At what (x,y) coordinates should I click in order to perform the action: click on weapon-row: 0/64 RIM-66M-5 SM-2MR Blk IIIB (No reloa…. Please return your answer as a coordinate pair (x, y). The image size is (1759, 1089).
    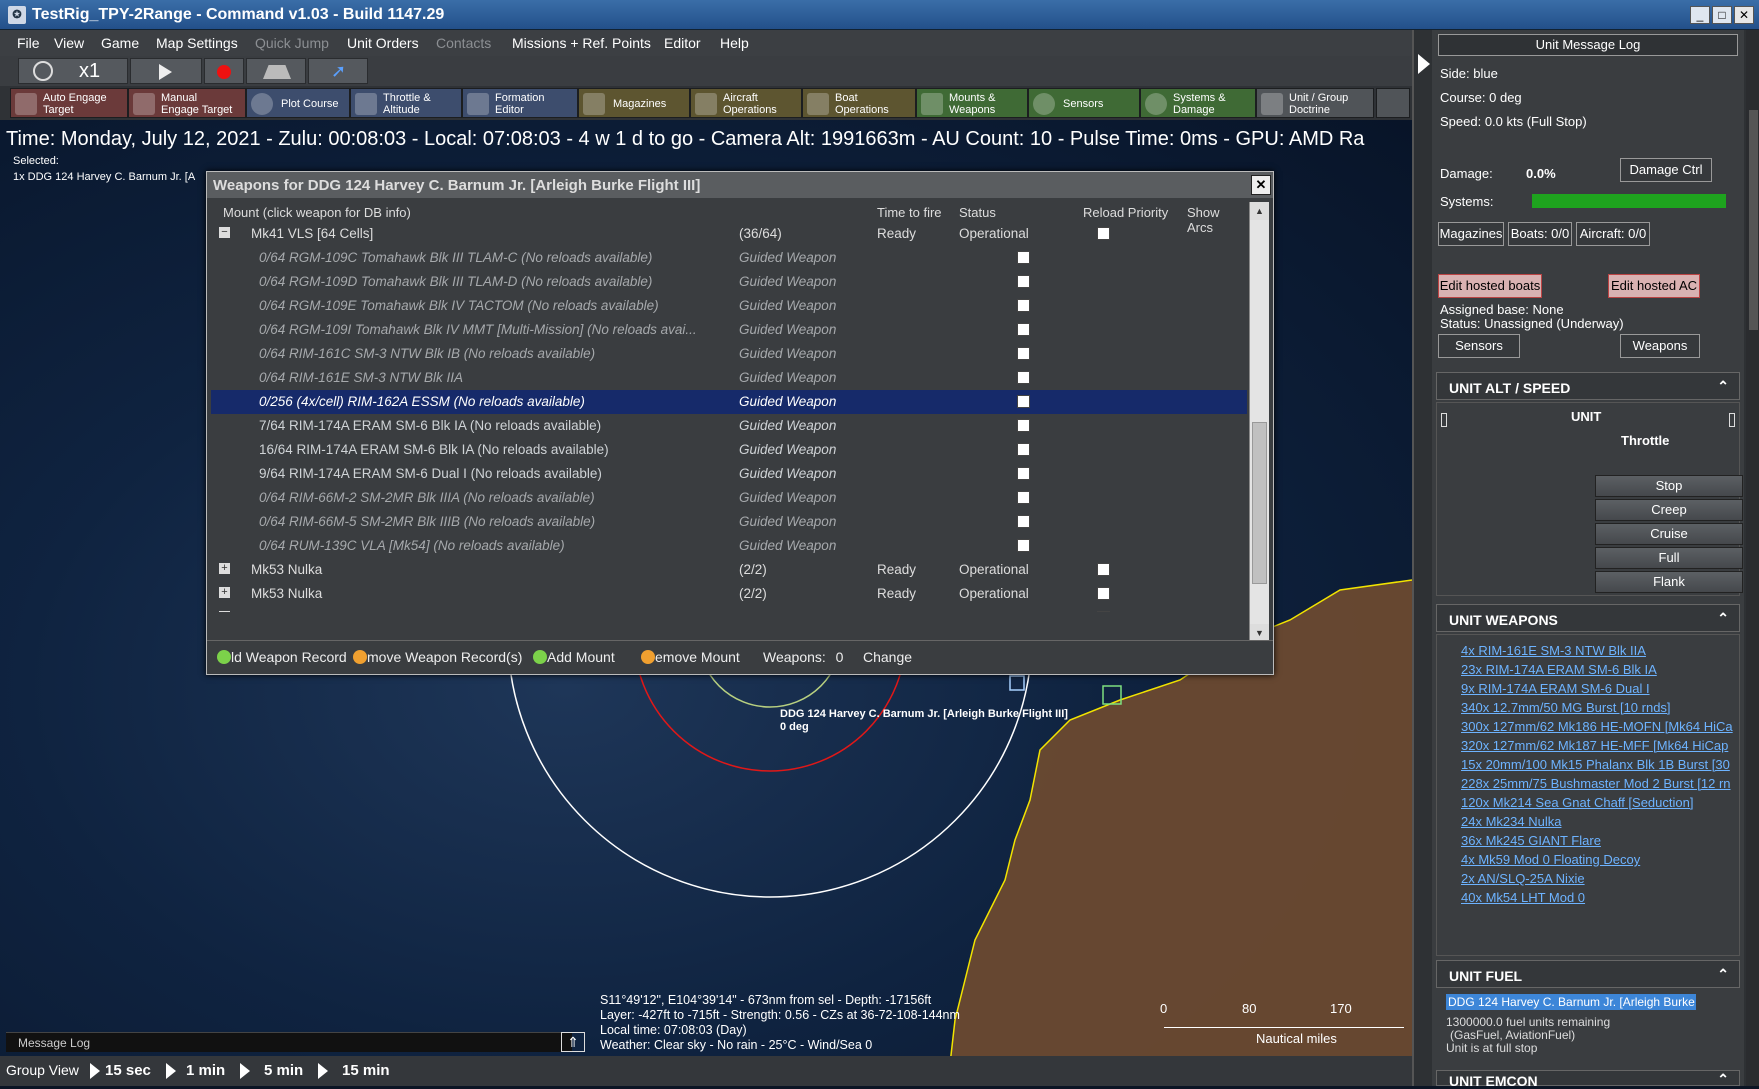
    Looking at the image, I should click on (729, 522).